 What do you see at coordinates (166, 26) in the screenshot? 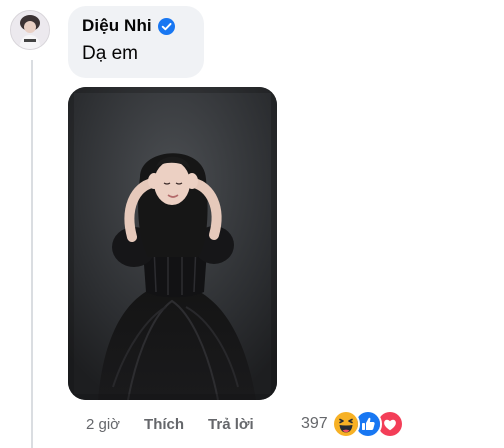
I see `verified-badge-icon` at bounding box center [166, 26].